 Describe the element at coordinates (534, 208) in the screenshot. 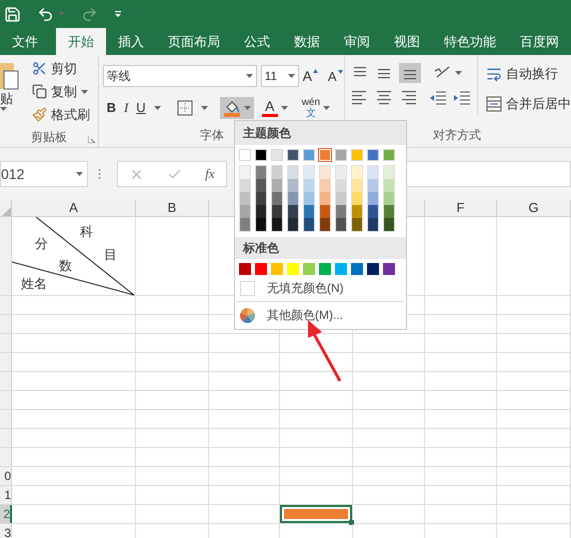

I see `column-header: G` at that location.